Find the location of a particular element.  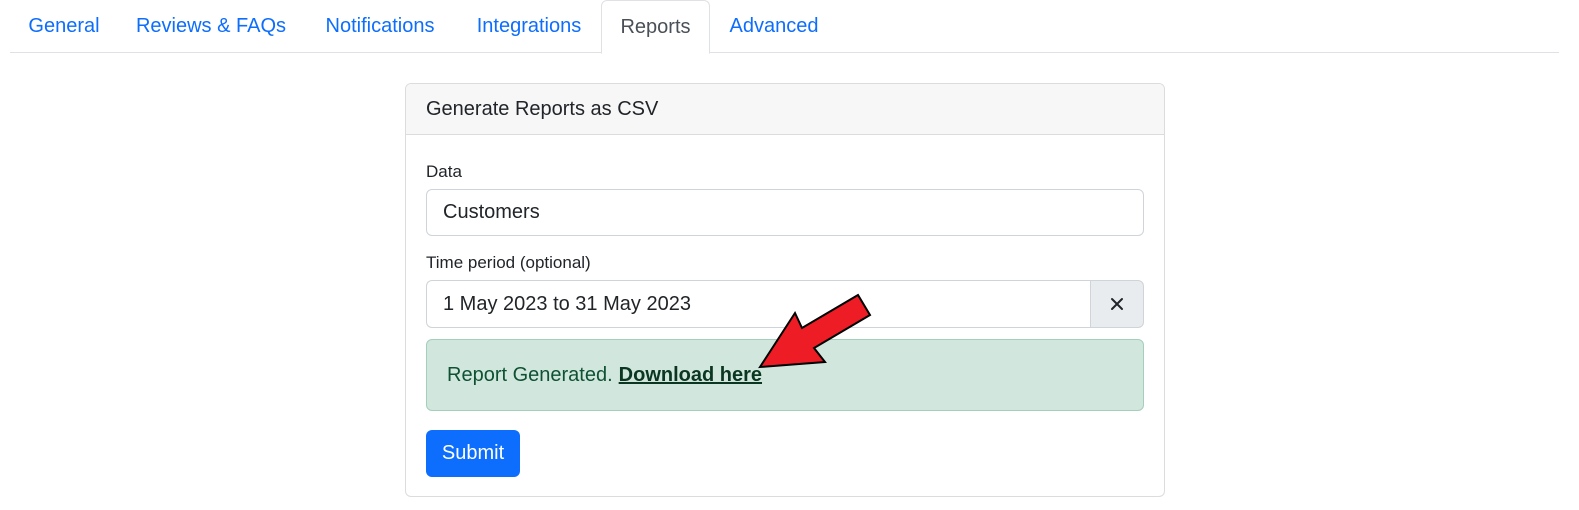

data-label: Data is located at coordinates (444, 171).